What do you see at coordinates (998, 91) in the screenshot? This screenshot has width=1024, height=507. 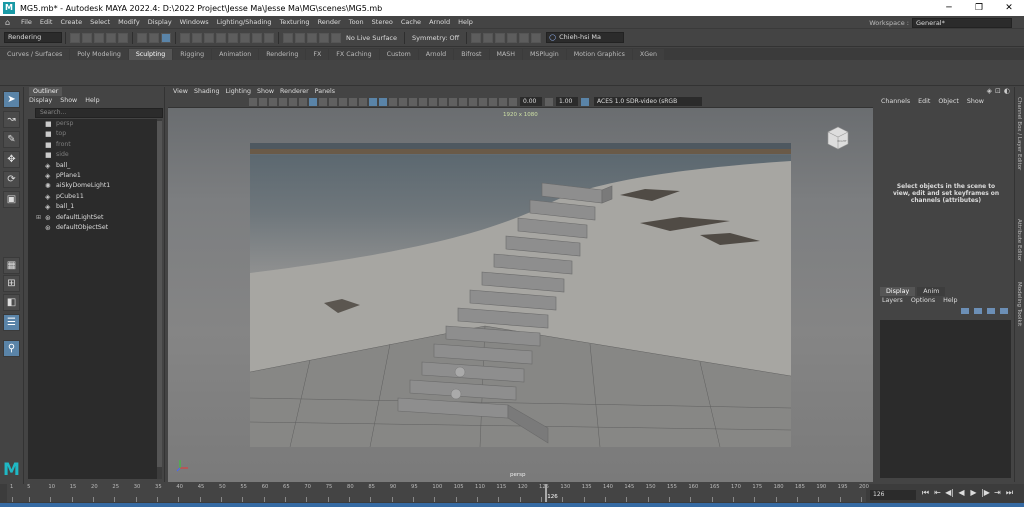 I see `attribute-icon: ⊡` at bounding box center [998, 91].